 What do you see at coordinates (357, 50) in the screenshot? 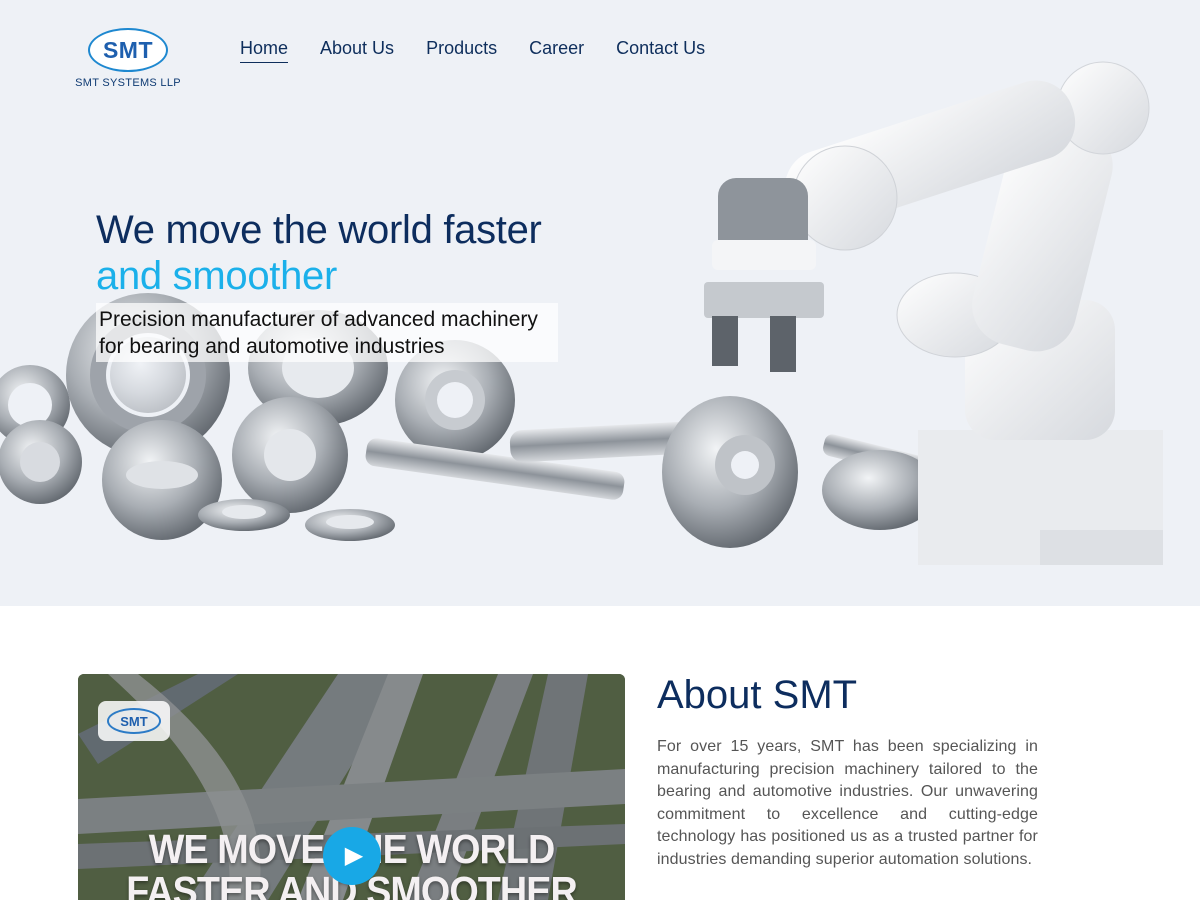
I see `nav-item-about-us: About Us` at bounding box center [357, 50].